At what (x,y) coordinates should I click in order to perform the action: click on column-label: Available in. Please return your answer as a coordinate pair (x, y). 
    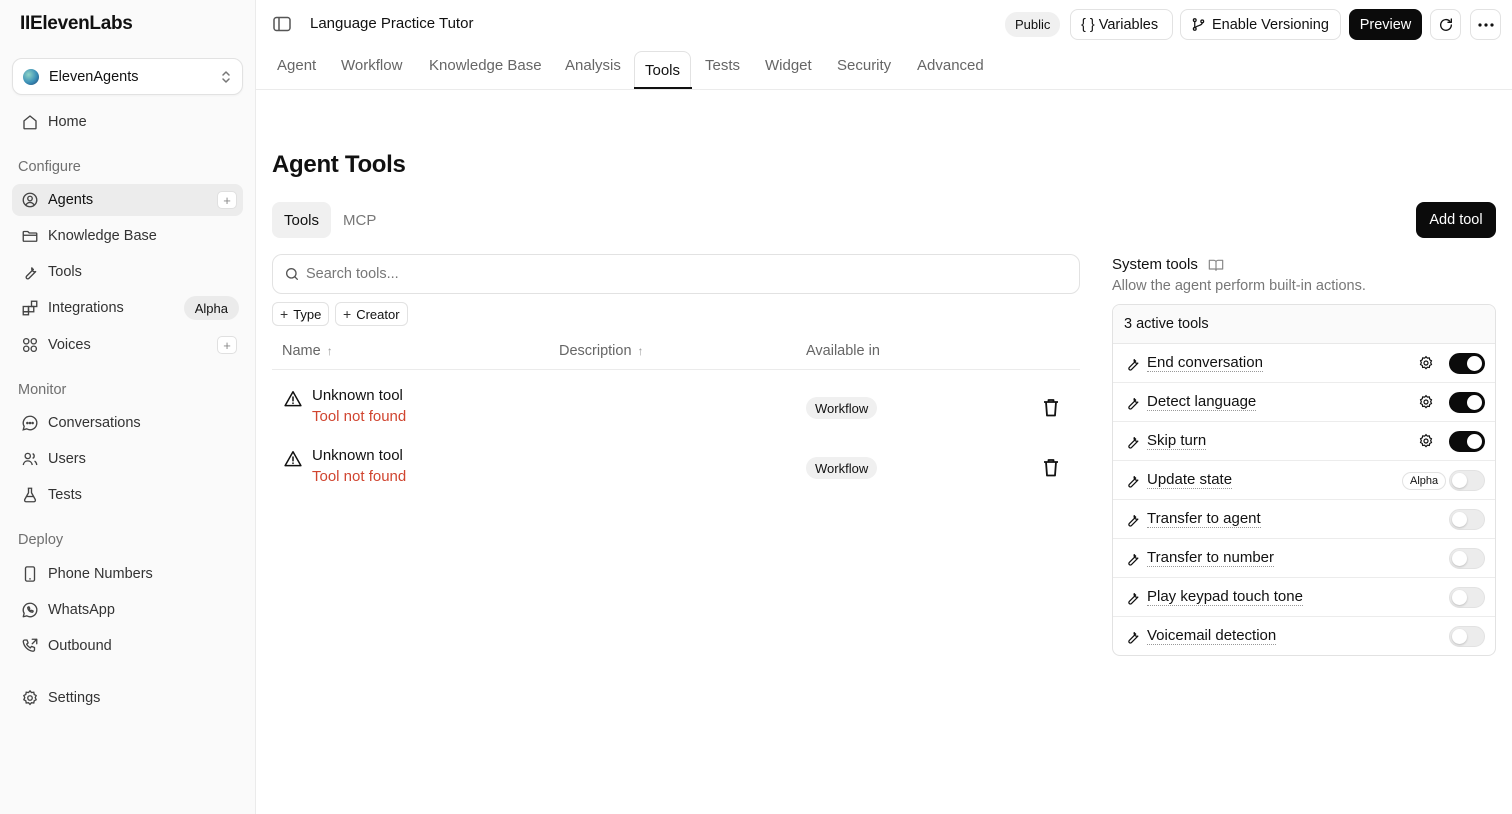
    Looking at the image, I should click on (843, 351).